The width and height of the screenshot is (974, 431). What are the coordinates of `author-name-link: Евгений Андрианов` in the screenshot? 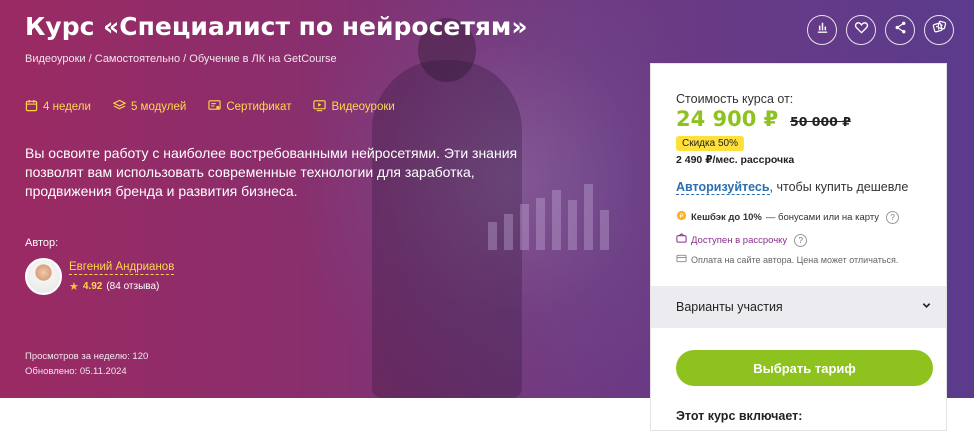 It's located at (122, 268).